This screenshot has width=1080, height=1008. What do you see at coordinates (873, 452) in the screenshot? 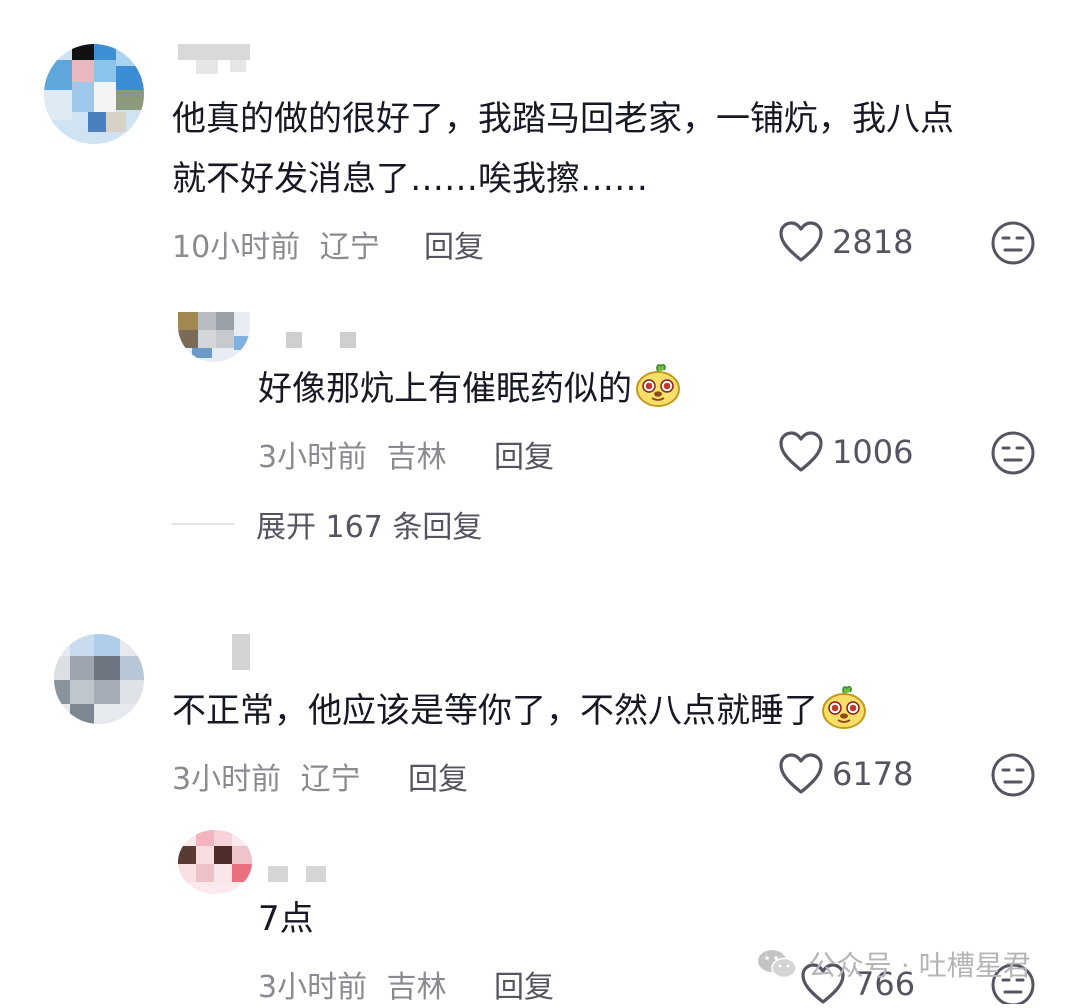
I see `like-count: 1006` at bounding box center [873, 452].